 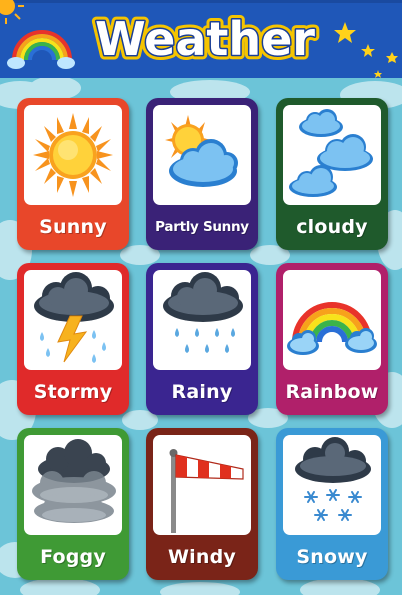 I want to click on card-sunny: Sunny, so click(x=73, y=174).